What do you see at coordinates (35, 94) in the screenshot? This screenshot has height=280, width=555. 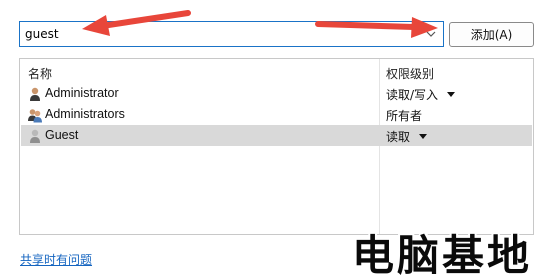 I see `user-icon` at bounding box center [35, 94].